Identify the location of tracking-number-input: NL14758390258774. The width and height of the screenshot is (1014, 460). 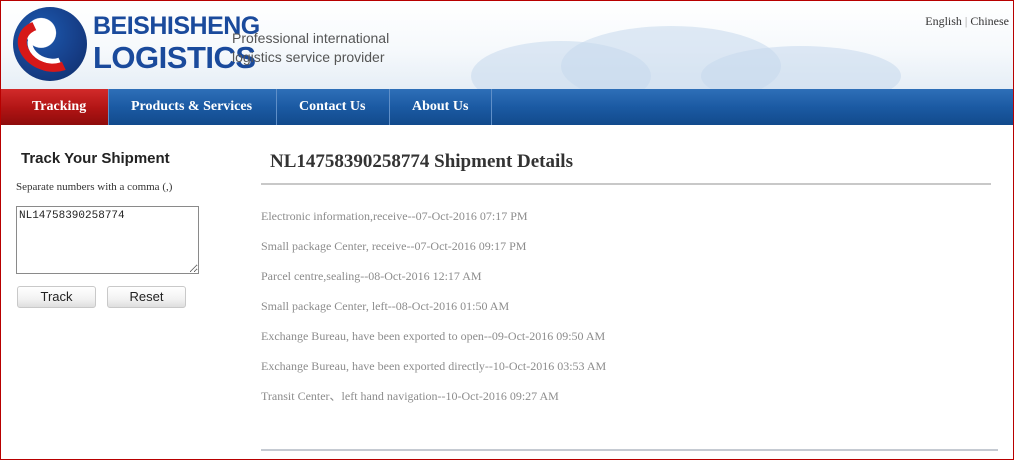
(107, 240).